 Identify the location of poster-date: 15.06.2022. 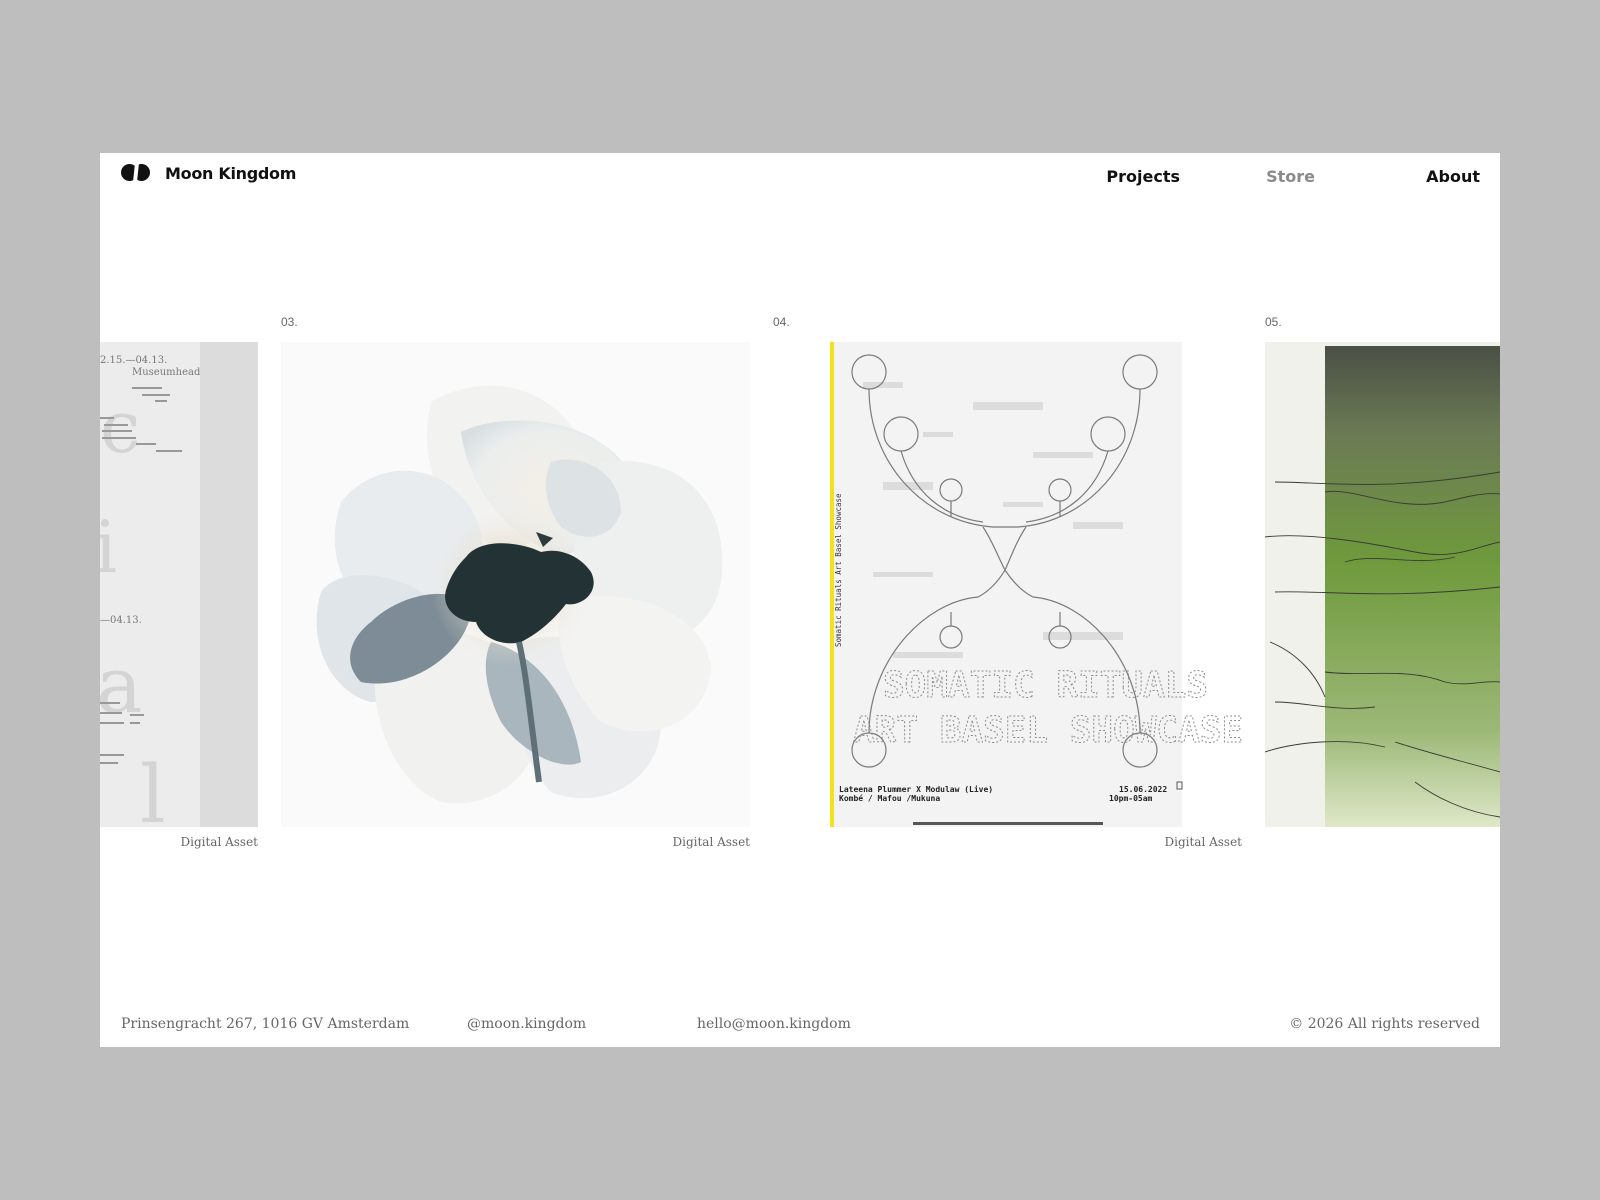
(1143, 789).